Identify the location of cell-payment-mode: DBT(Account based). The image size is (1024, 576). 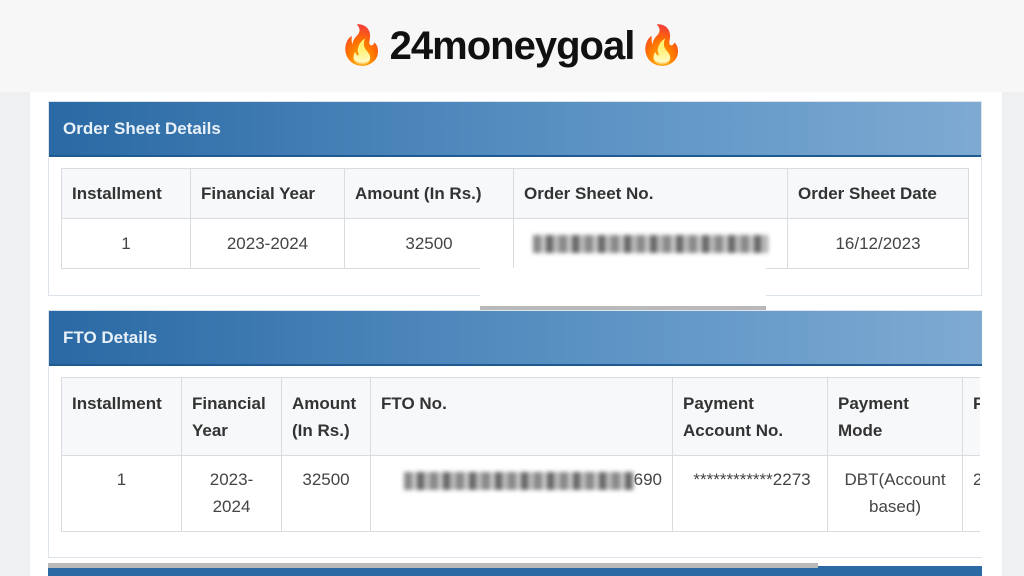
(895, 493).